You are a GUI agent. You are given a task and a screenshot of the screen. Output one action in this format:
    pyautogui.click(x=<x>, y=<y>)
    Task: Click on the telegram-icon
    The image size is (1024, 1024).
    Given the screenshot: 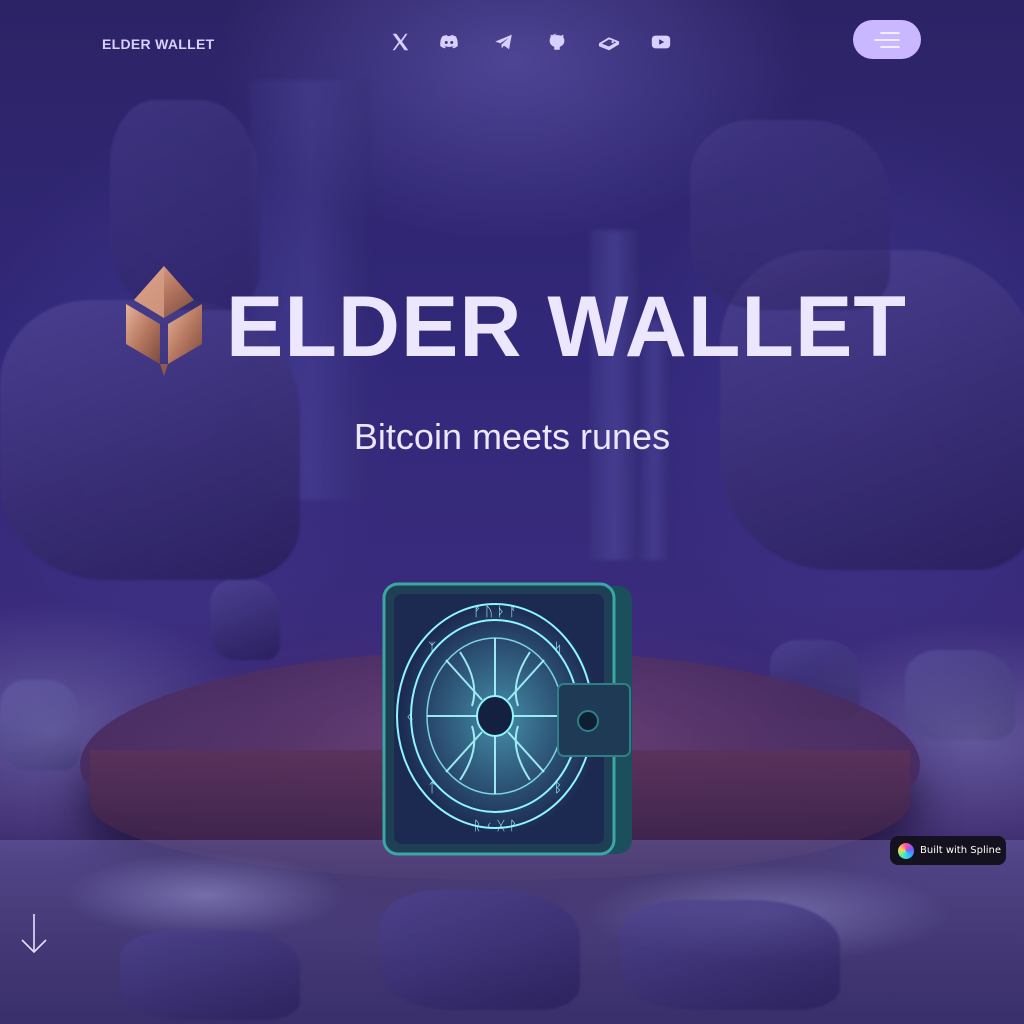 What is the action you would take?
    pyautogui.click(x=504, y=42)
    